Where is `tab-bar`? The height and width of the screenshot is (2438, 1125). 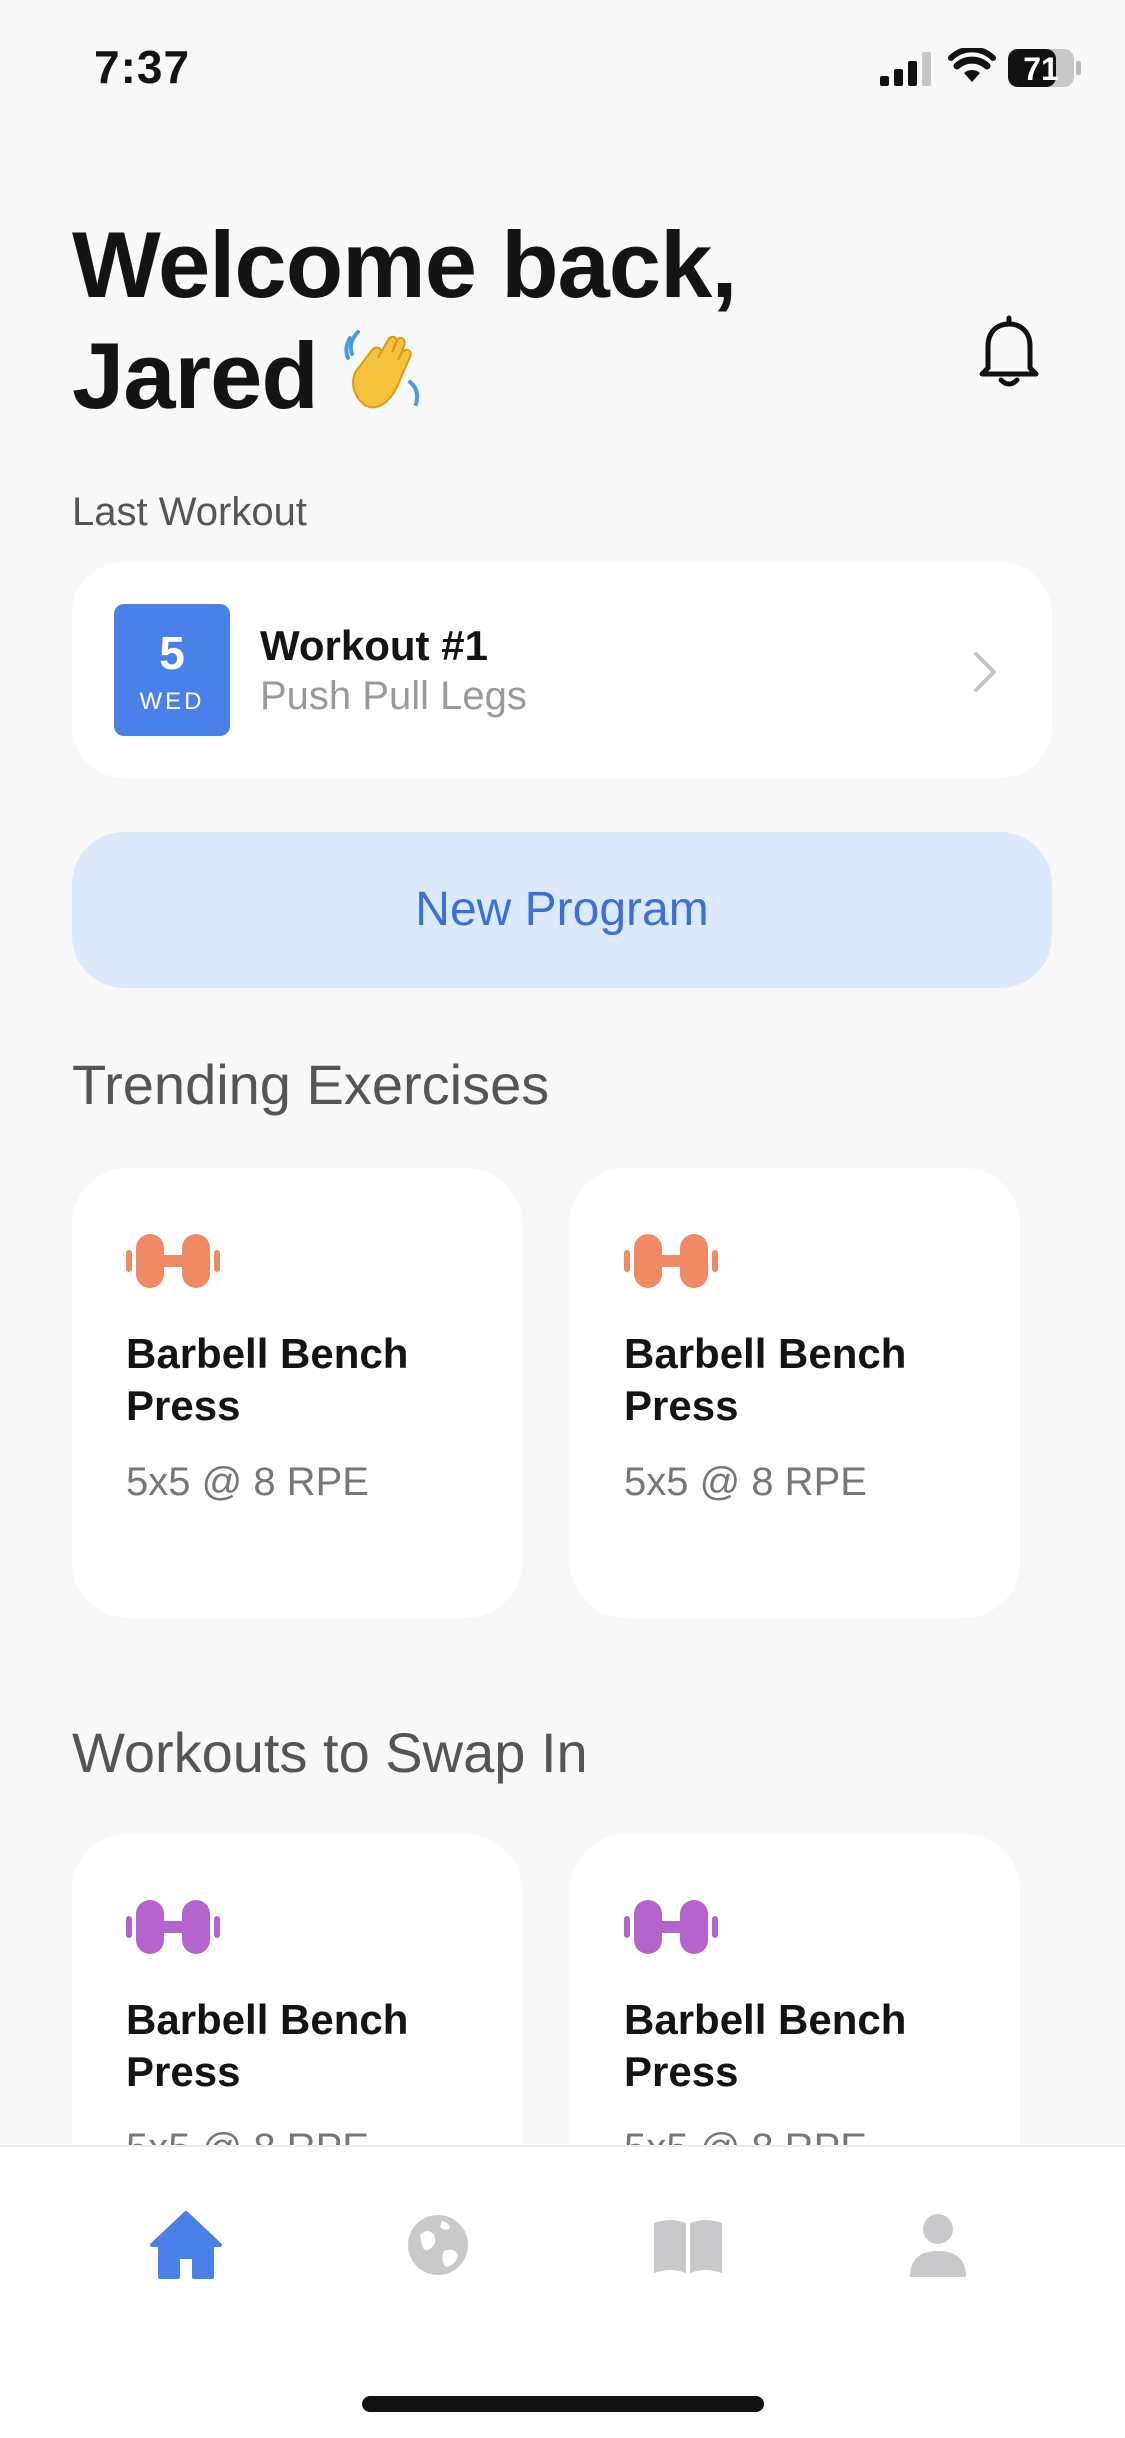 tab-bar is located at coordinates (562, 2291).